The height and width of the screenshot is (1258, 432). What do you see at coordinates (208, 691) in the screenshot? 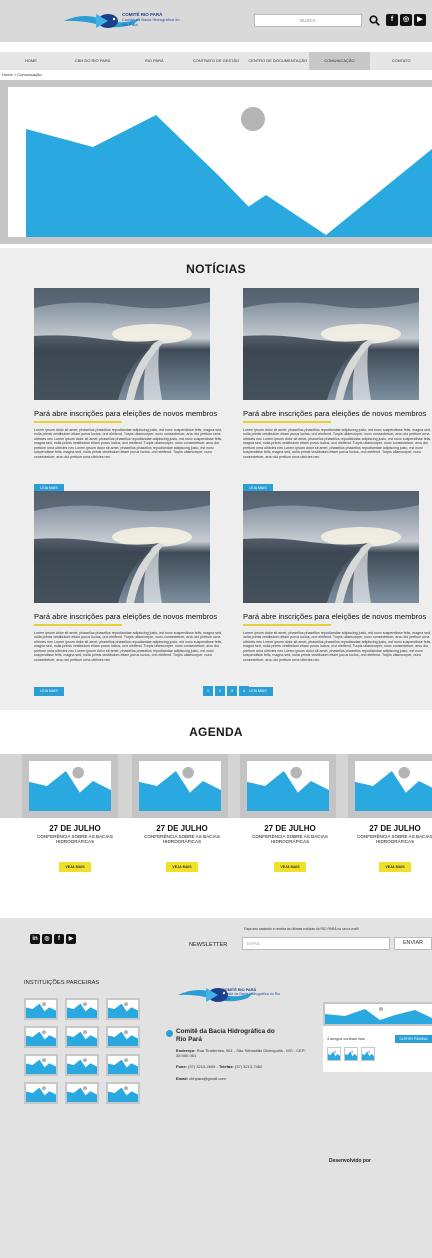
I see `page-button-1: 1` at bounding box center [208, 691].